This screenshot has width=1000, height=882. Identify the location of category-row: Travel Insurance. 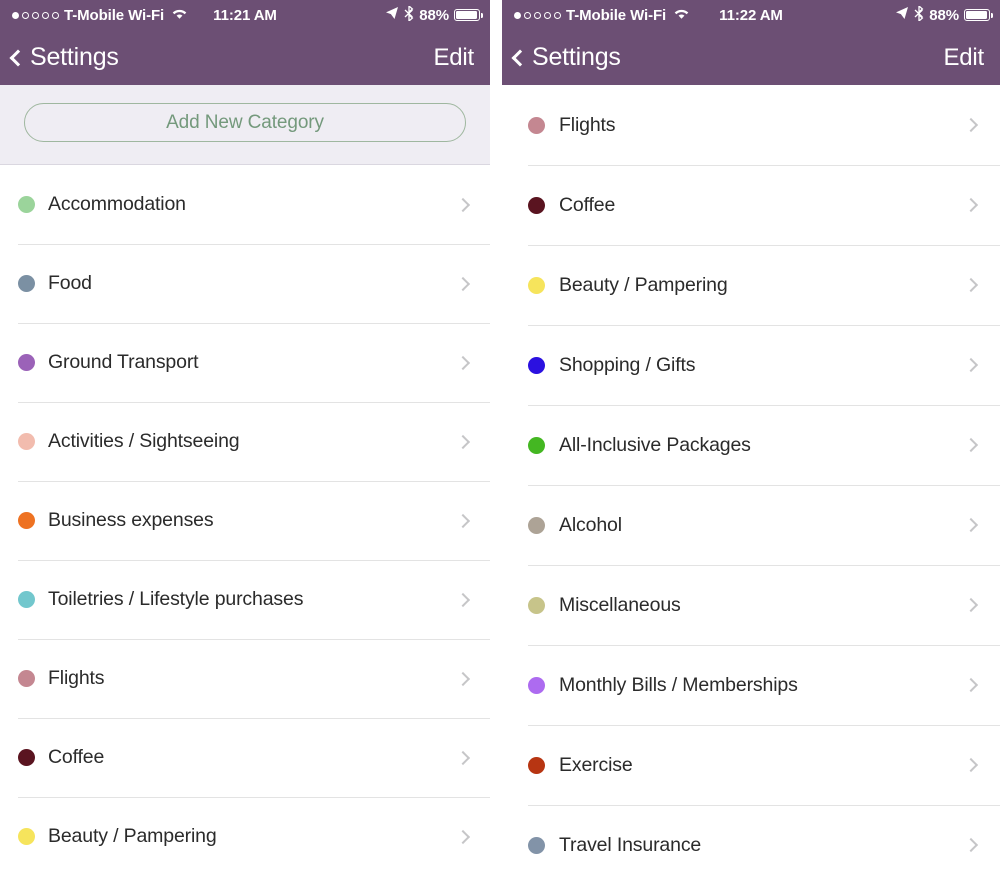
(751, 843).